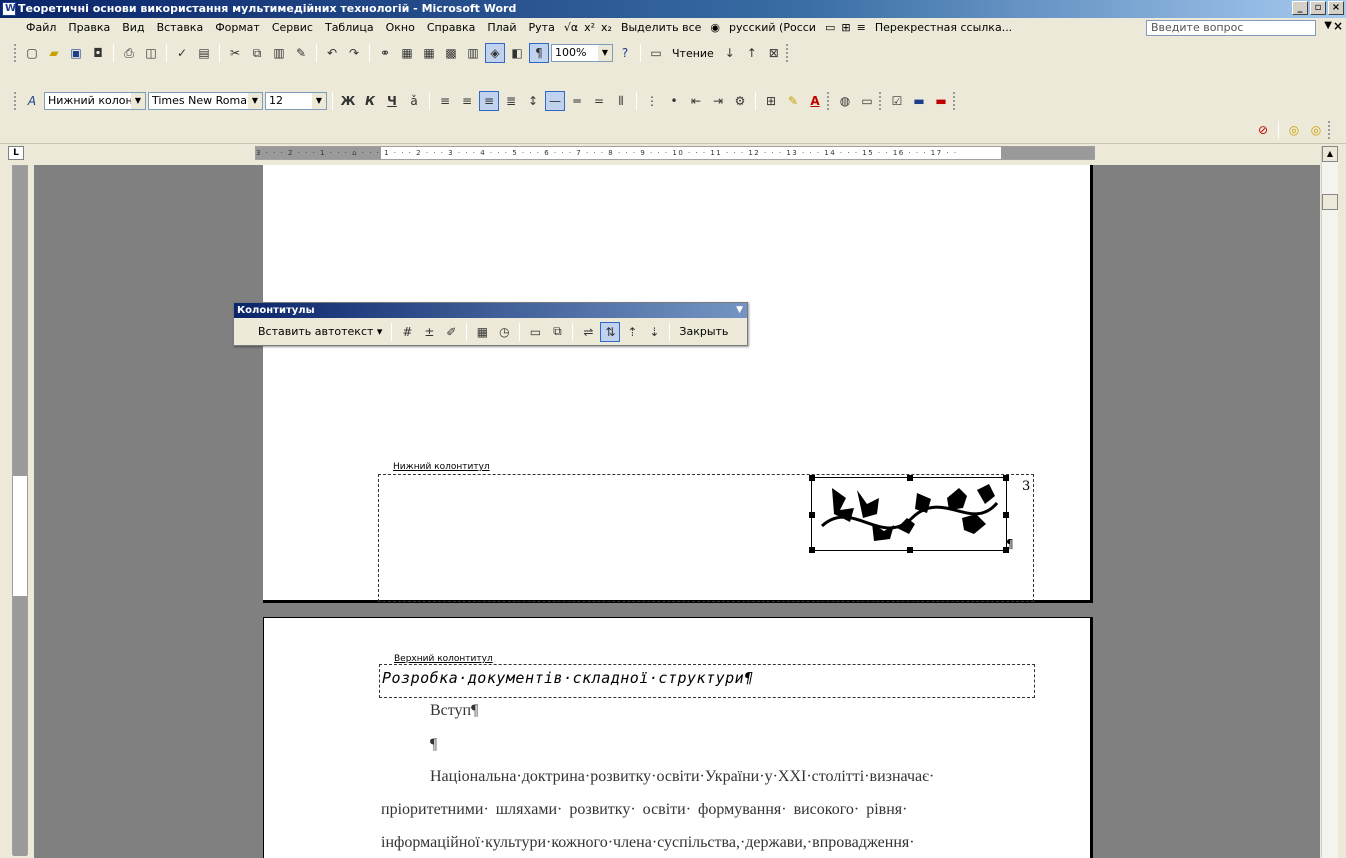 The width and height of the screenshot is (1346, 858). Describe the element at coordinates (621, 101) in the screenshot. I see `text-direction-icon: ⫴` at that location.